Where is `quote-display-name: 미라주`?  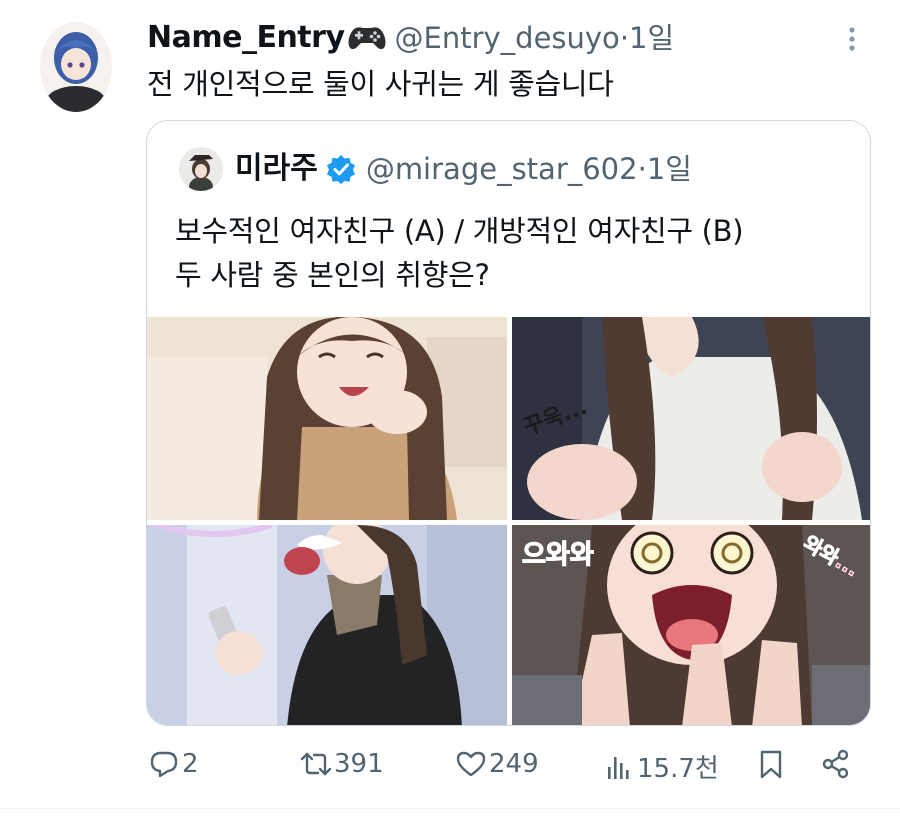 quote-display-name: 미라주 is located at coordinates (276, 169).